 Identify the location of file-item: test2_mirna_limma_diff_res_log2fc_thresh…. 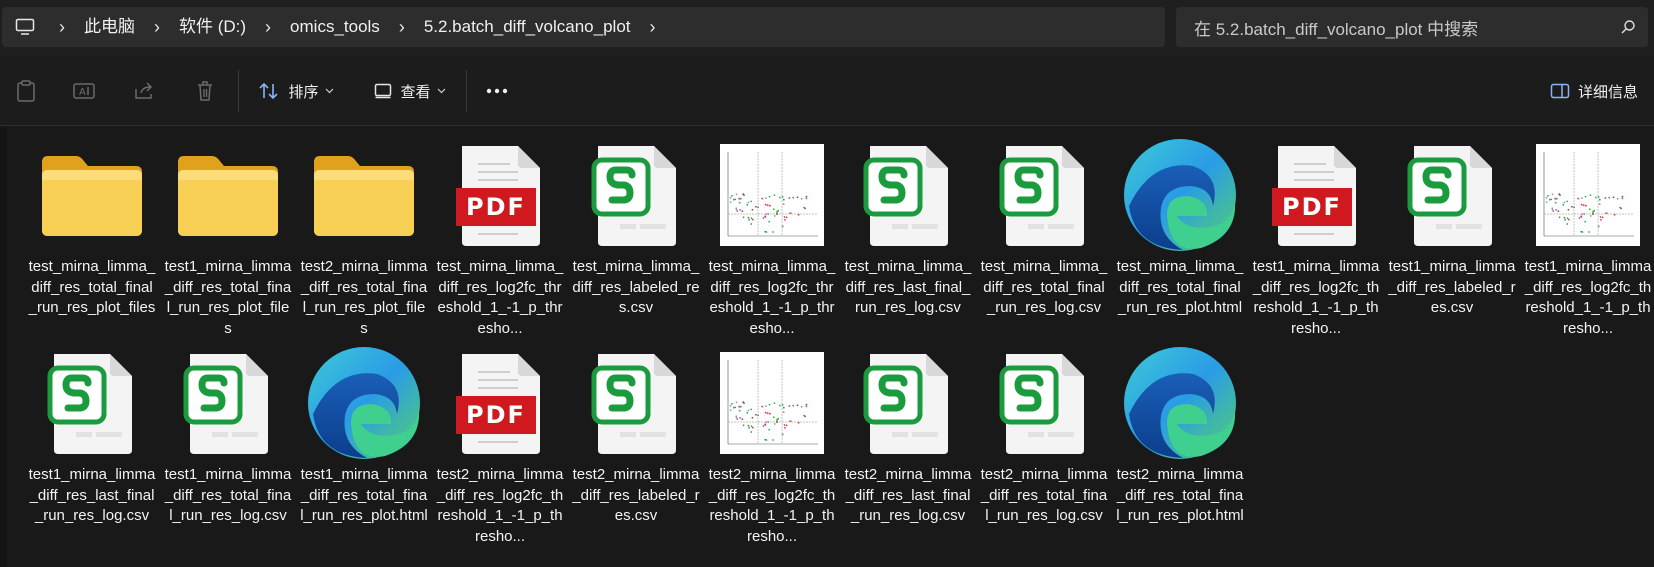
(772, 447).